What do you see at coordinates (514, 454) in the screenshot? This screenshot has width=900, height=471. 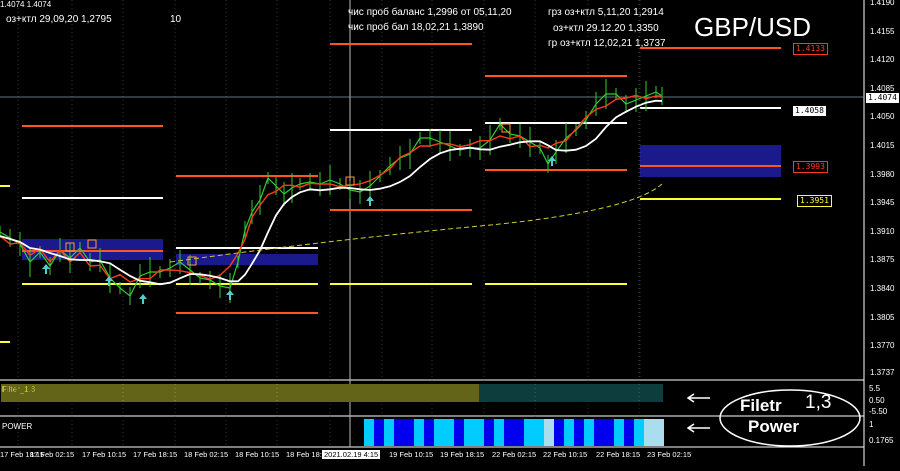 I see `time-tick: 22 Feb 02:15` at bounding box center [514, 454].